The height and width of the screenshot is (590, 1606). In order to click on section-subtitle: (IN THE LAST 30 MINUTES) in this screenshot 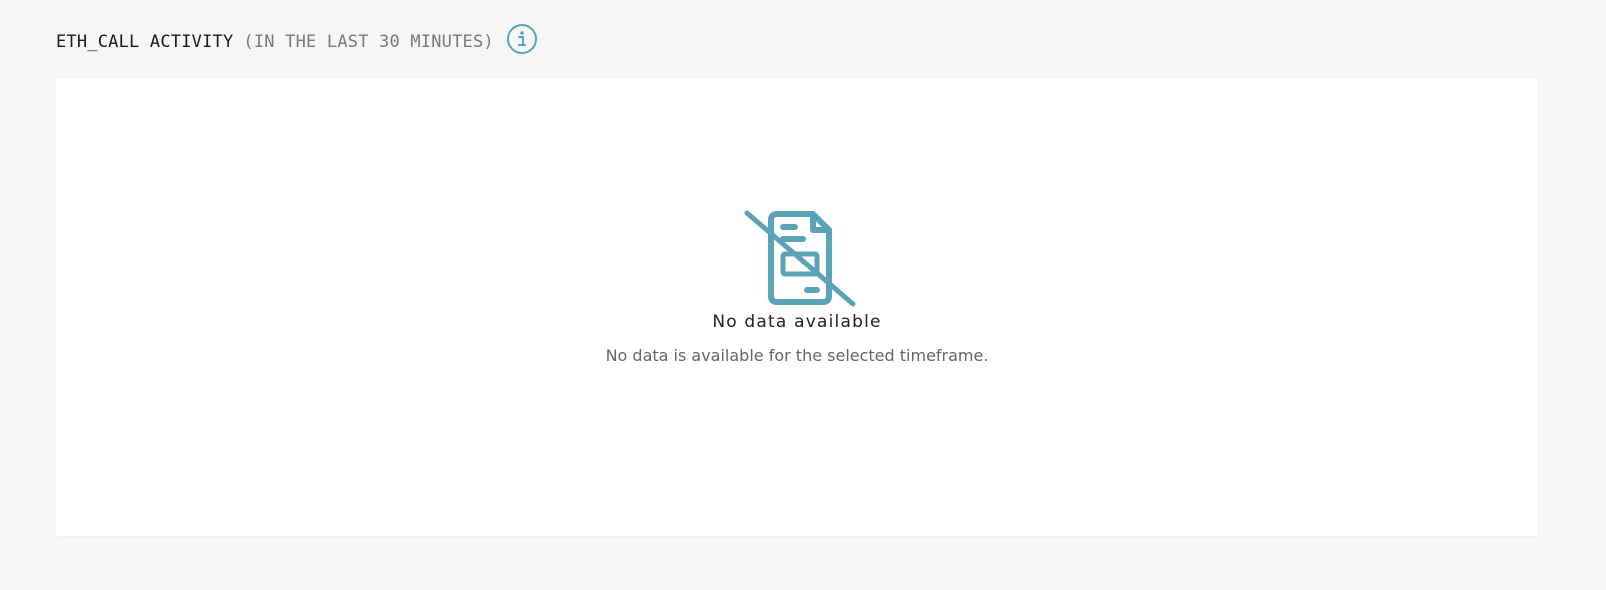, I will do `click(368, 42)`.